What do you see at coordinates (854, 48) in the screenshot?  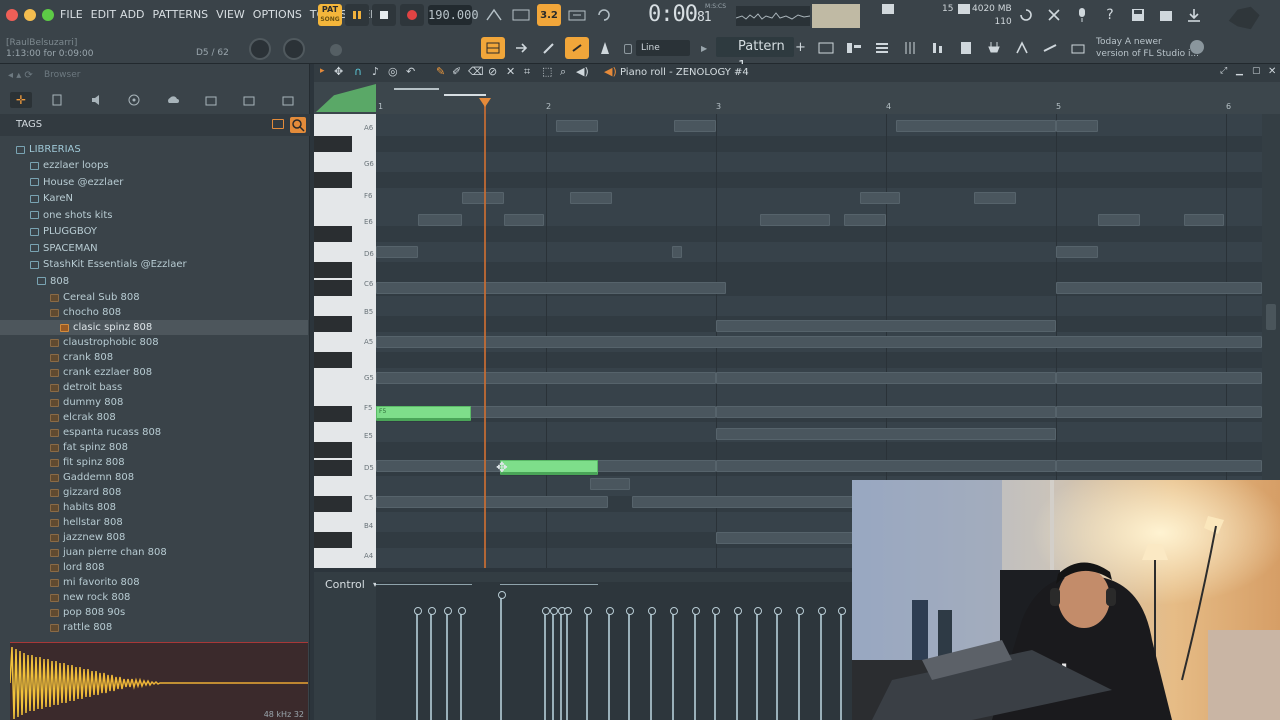 I see `piano-roll-view-icon` at bounding box center [854, 48].